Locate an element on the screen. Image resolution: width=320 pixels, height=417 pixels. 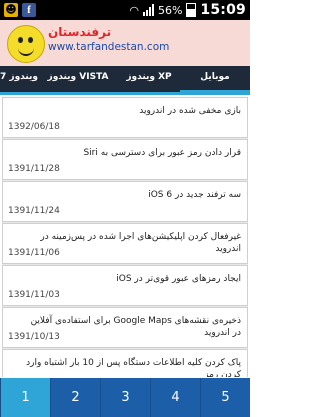
battery-percent: 56% is located at coordinates (170, 10).